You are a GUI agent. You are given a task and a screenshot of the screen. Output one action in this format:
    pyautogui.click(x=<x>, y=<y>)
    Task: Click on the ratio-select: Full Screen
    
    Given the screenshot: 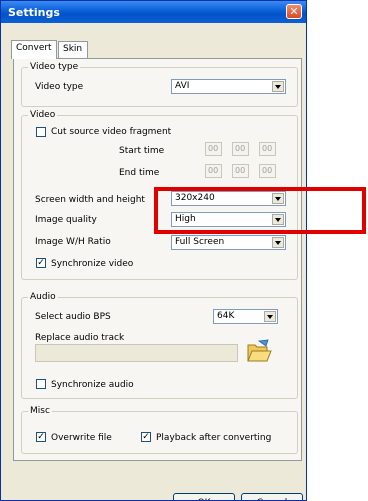 What is the action you would take?
    pyautogui.click(x=228, y=242)
    